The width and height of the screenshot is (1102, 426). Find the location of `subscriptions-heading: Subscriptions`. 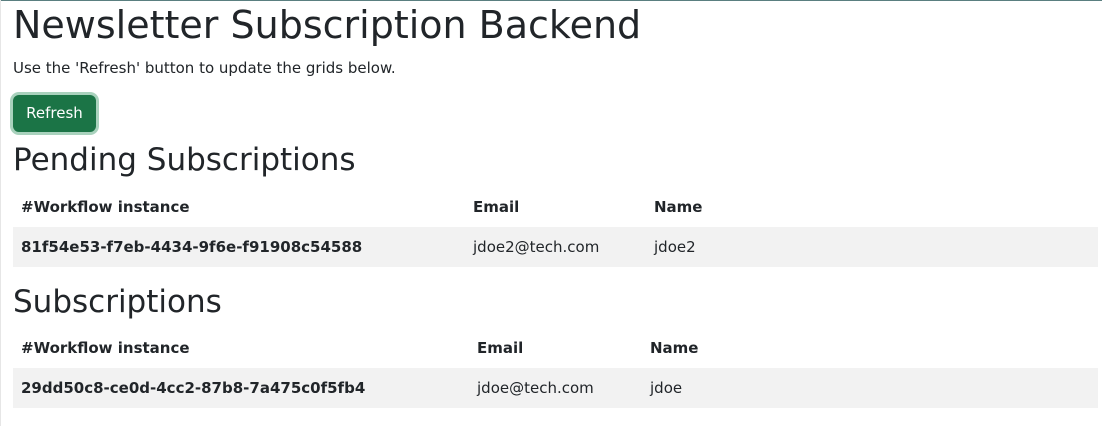

subscriptions-heading: Subscriptions is located at coordinates (117, 302).